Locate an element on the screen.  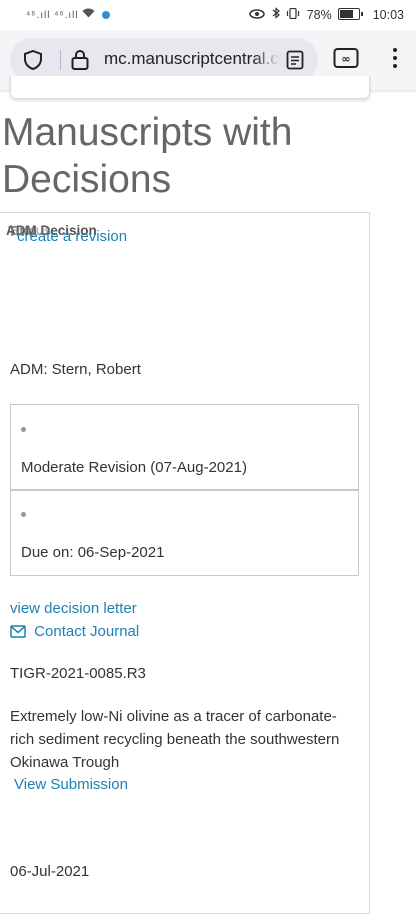
battery-percent: 78% is located at coordinates (319, 15).